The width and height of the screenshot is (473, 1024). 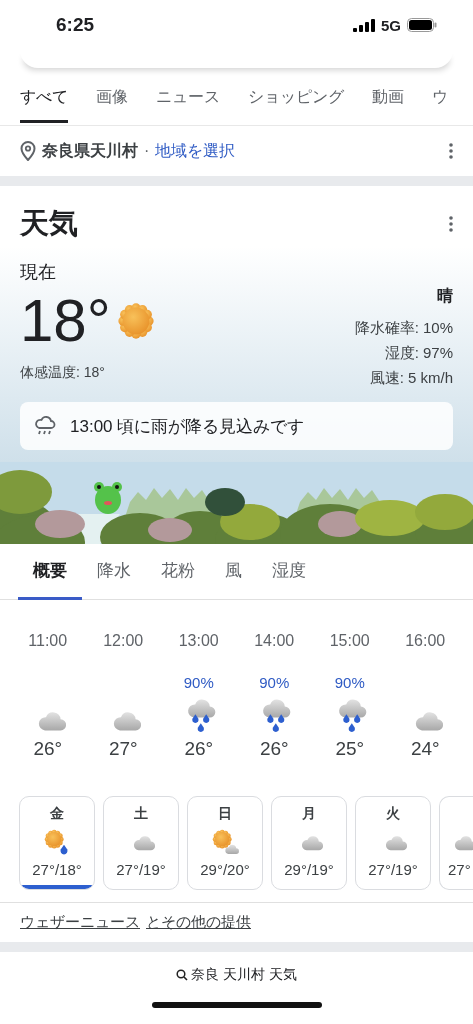 I want to click on hour-time: 16:00, so click(x=425, y=641).